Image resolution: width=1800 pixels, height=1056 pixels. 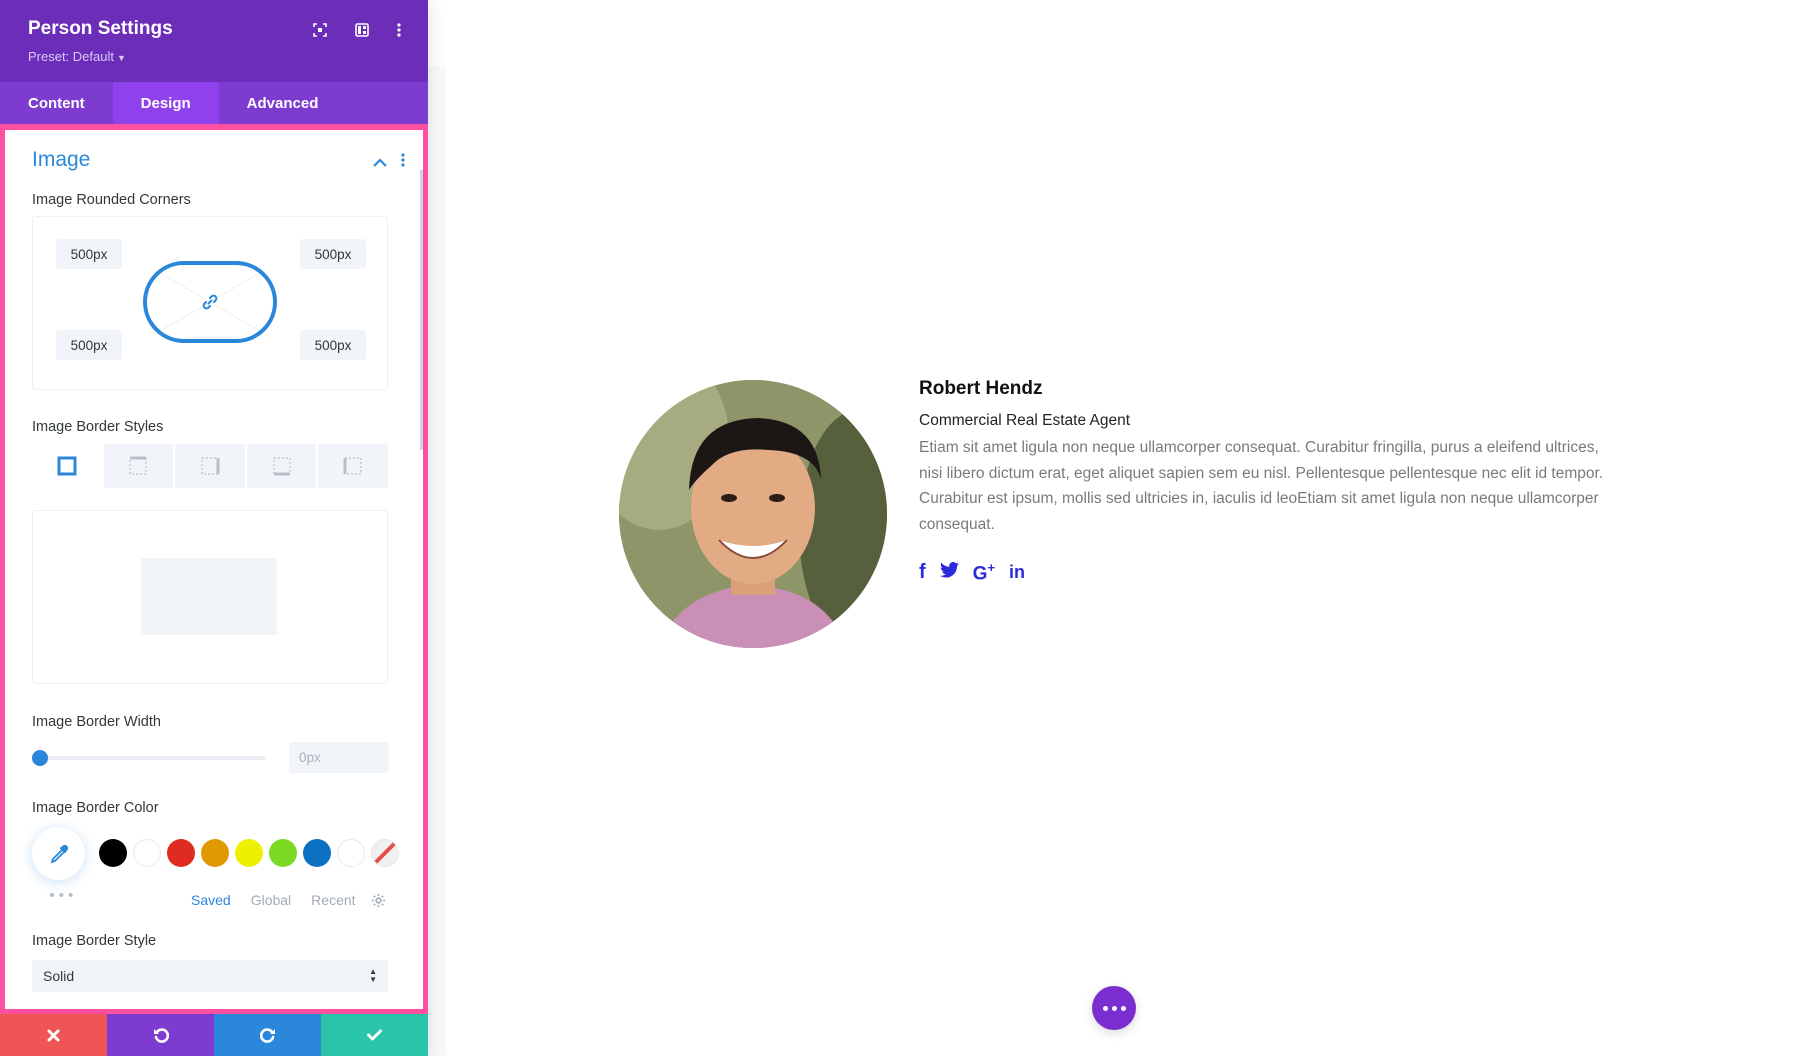 I want to click on social-links: f G+ in, so click(x=972, y=572).